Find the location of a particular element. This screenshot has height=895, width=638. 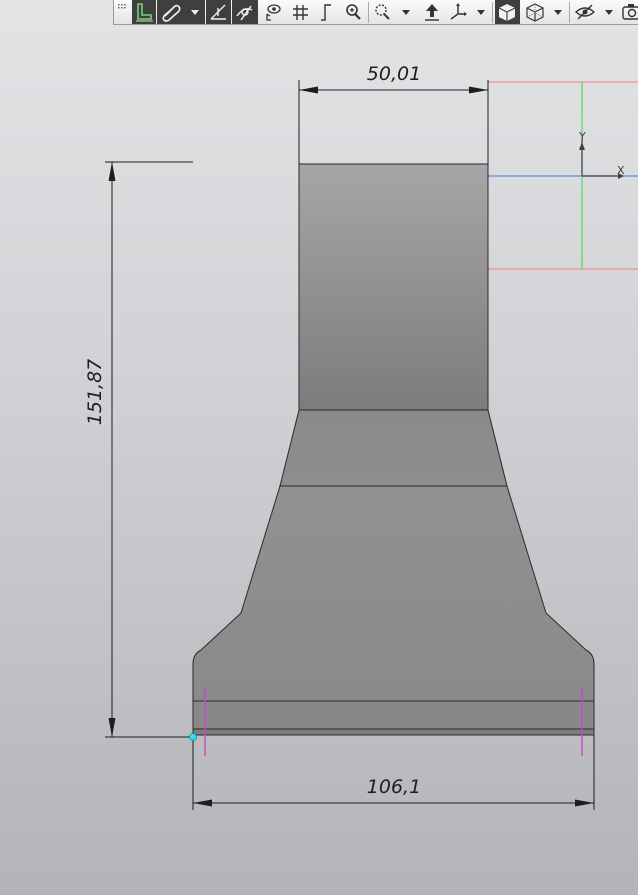

part-taper-upper is located at coordinates (393, 448).